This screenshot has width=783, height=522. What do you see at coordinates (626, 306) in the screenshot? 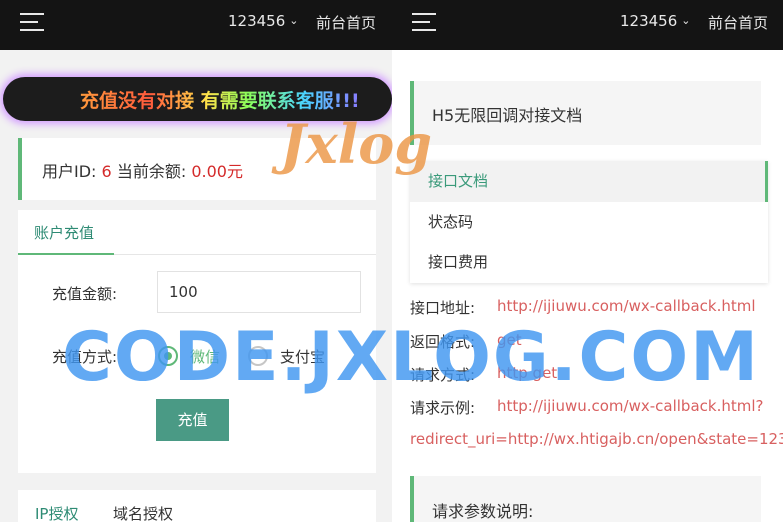
I see `api-address-value: http://ijiuwu.com/wx-callback.html` at bounding box center [626, 306].